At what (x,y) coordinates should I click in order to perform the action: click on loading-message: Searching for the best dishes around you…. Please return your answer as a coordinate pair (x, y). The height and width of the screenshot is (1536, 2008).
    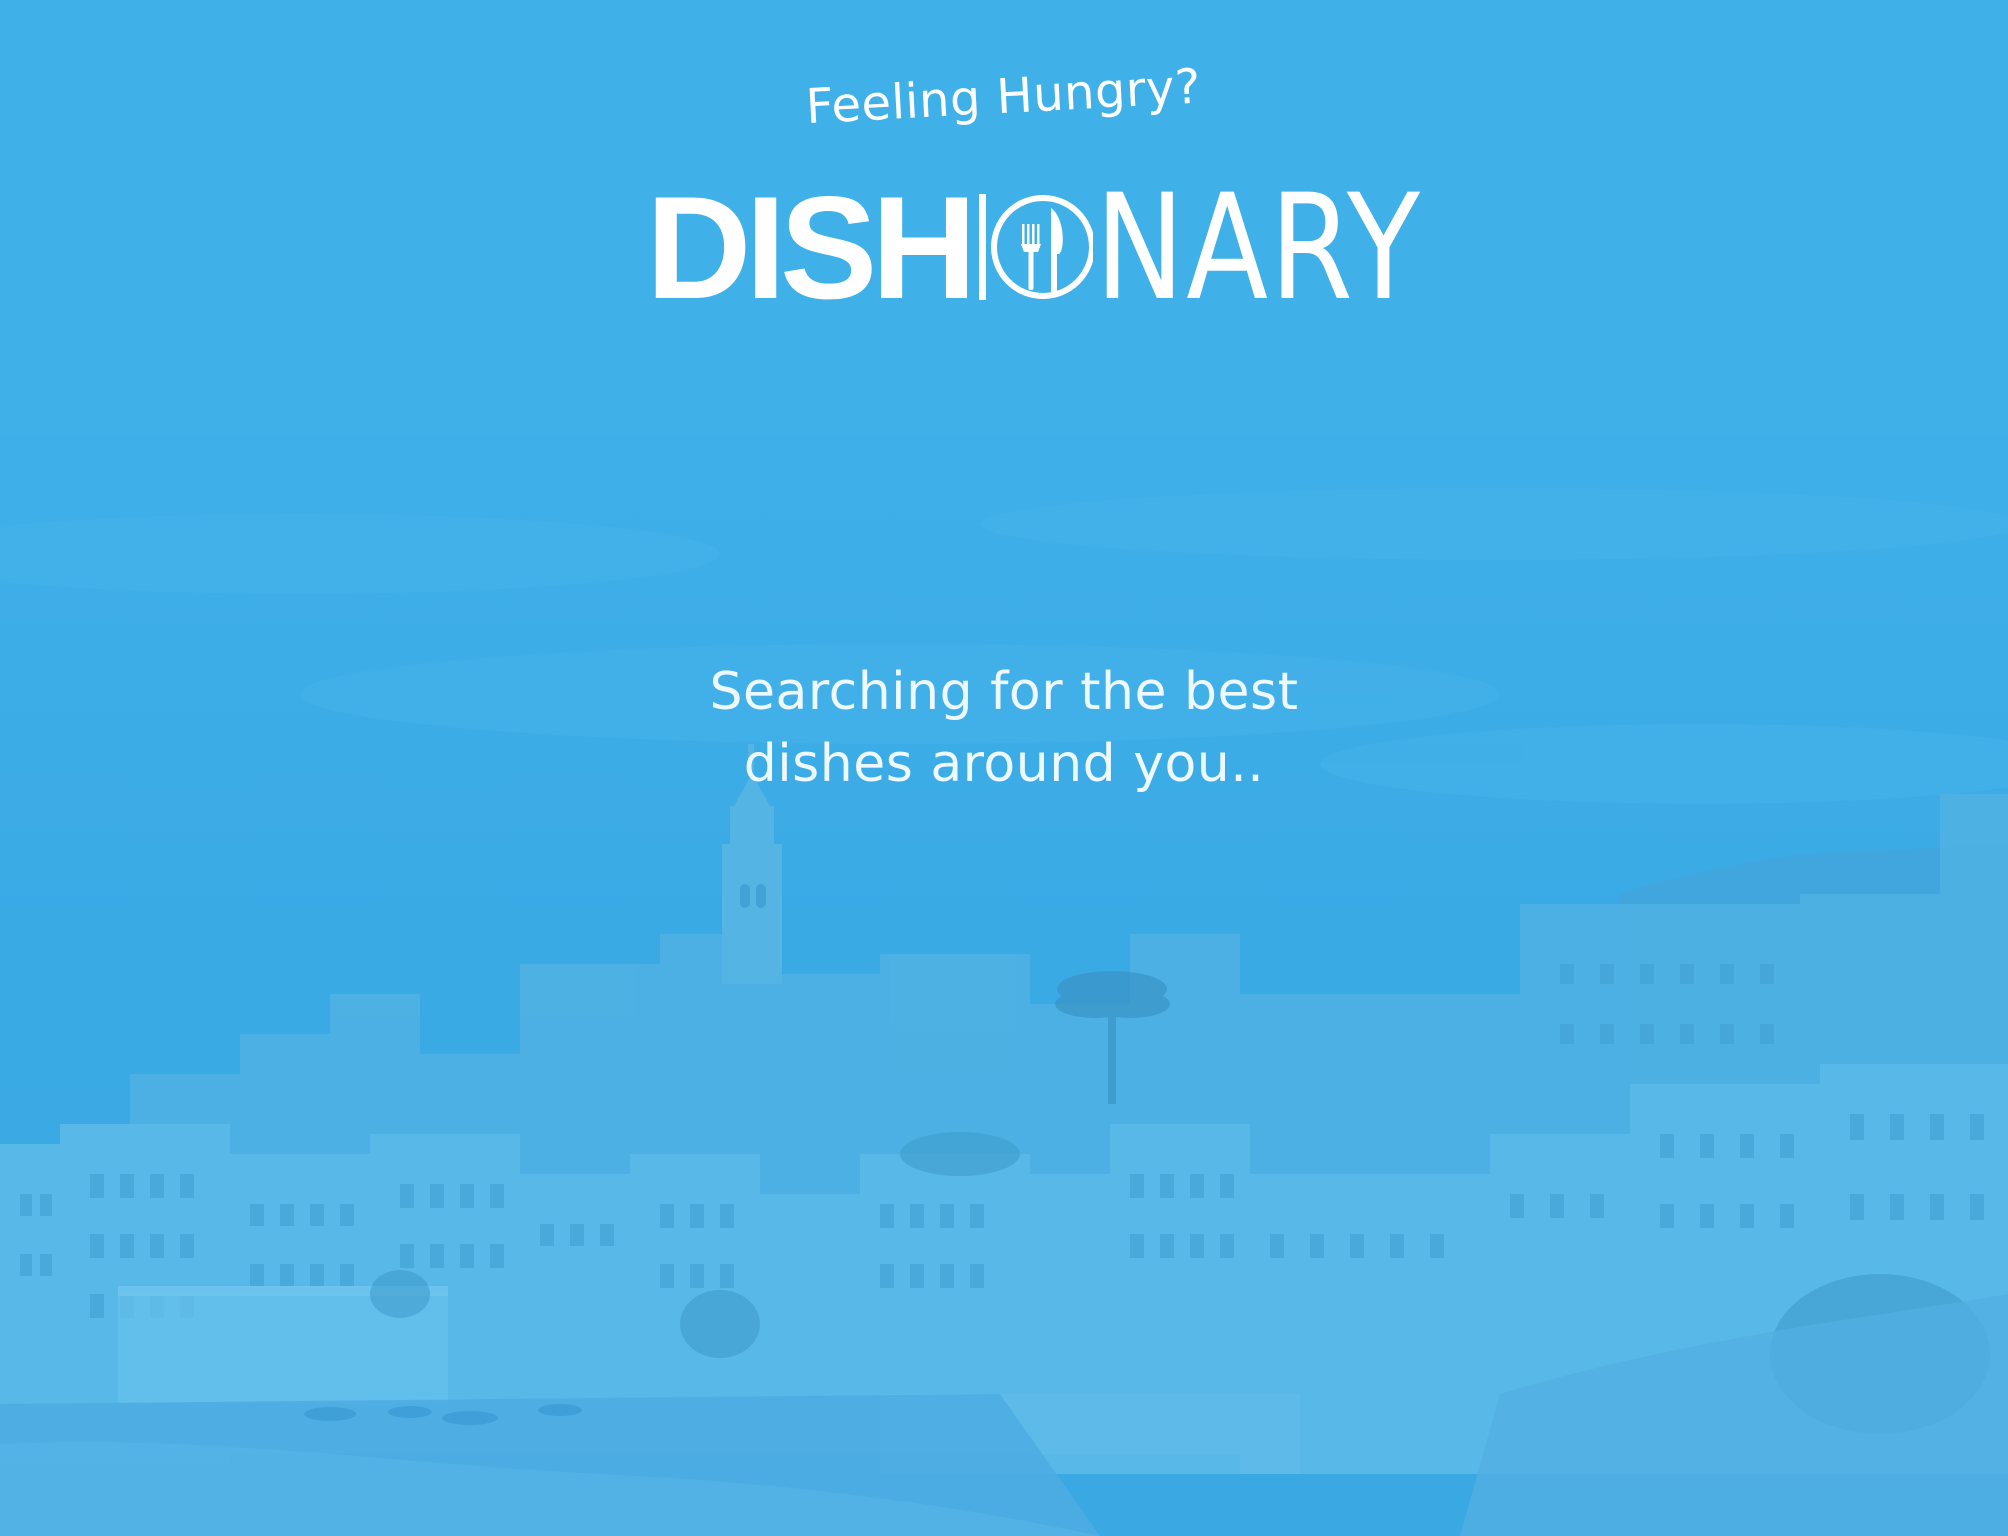
    Looking at the image, I should click on (1004, 728).